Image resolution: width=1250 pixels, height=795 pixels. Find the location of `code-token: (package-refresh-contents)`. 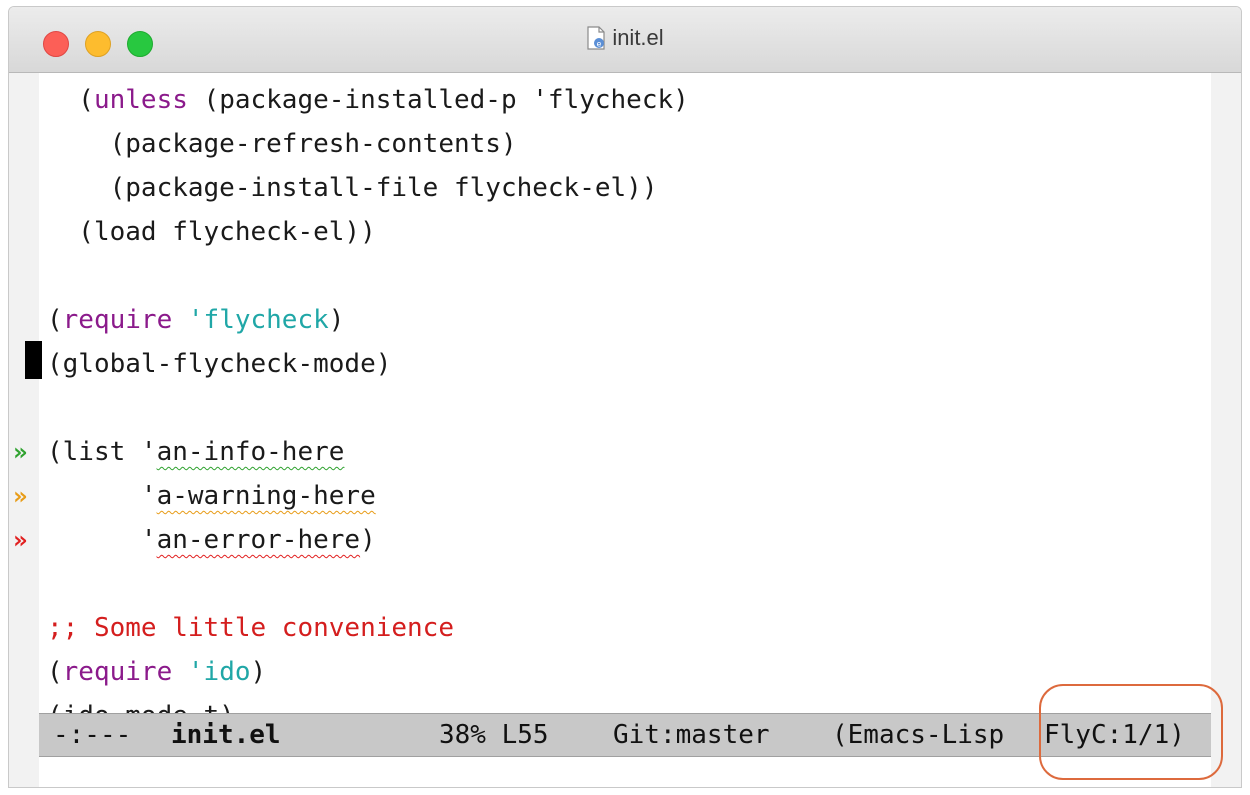

code-token: (package-refresh-contents) is located at coordinates (282, 144).